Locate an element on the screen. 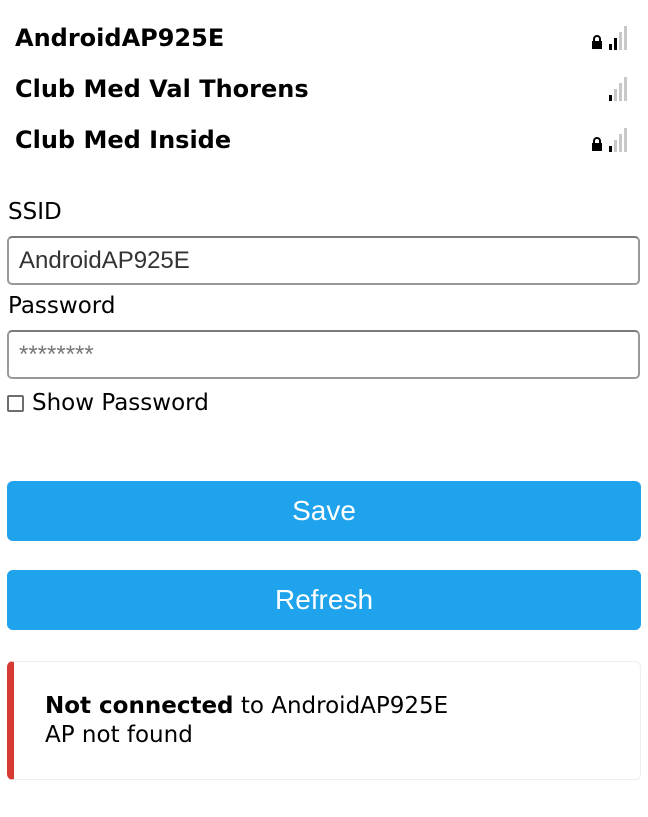 The width and height of the screenshot is (648, 817). save-button: Save is located at coordinates (324, 511).